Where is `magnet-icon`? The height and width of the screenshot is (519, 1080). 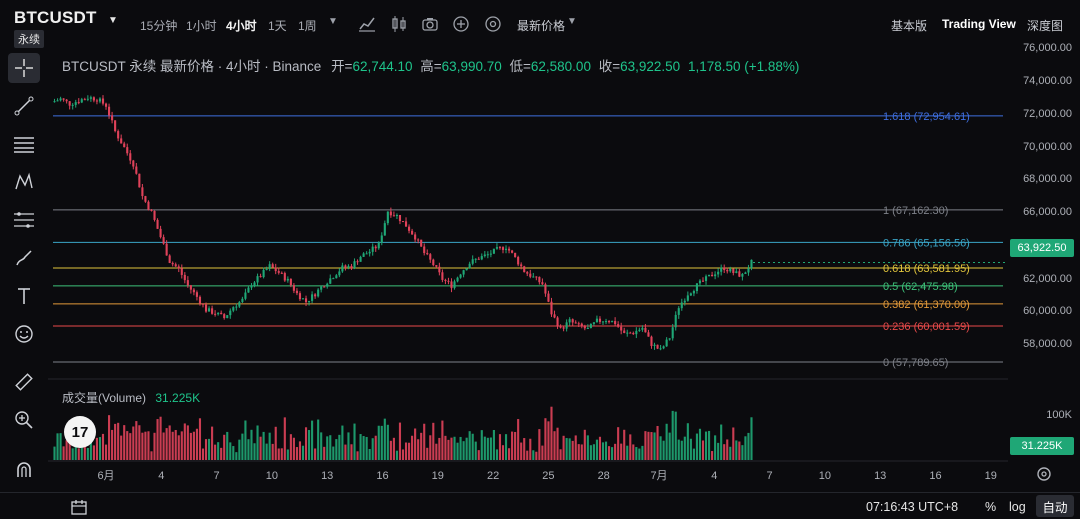
magnet-icon is located at coordinates (24, 470).